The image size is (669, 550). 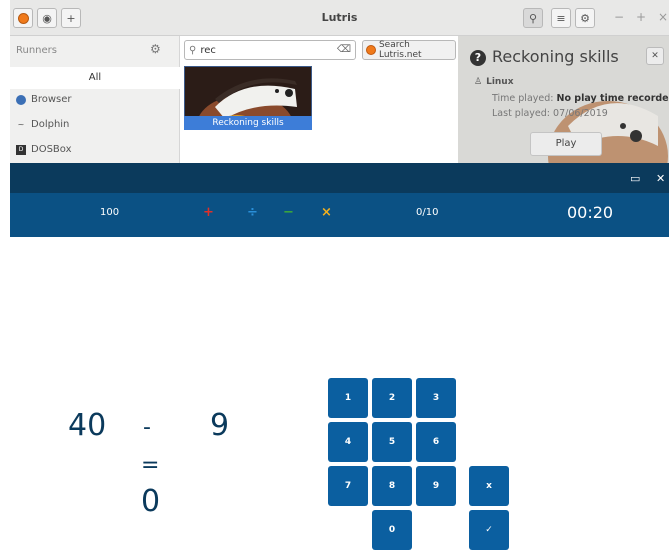 I want to click on key-9: 9, so click(x=436, y=486).